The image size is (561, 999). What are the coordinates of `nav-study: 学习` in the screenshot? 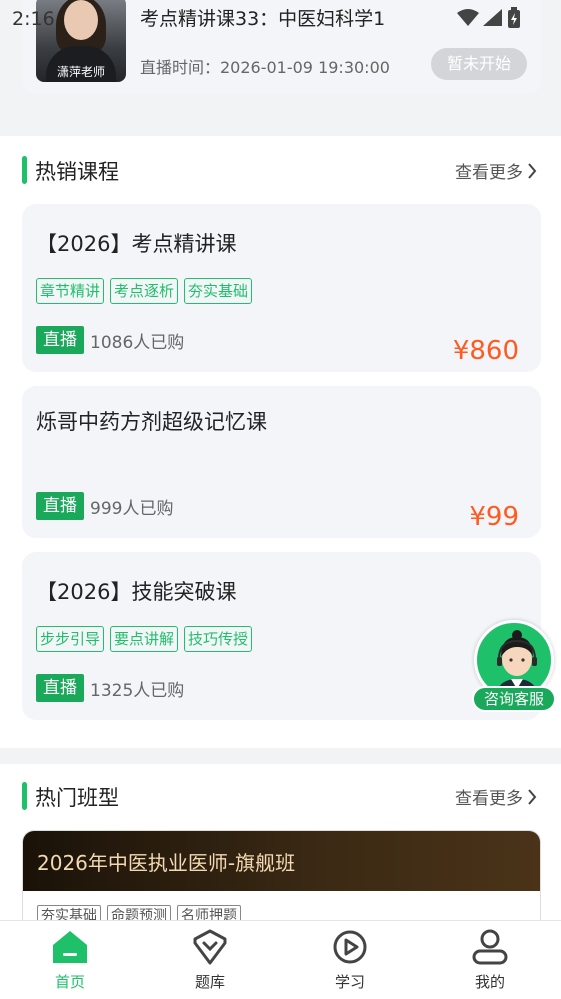 It's located at (350, 960).